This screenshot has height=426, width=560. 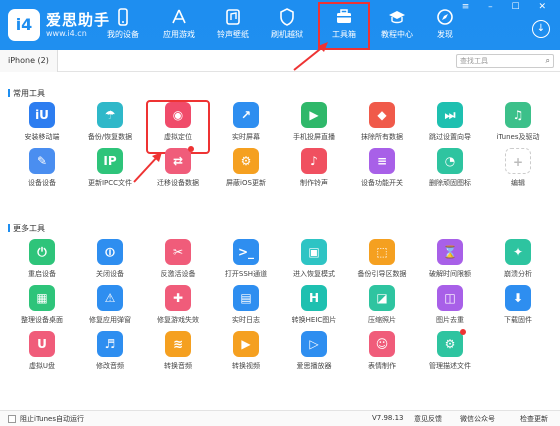 What do you see at coordinates (246, 298) in the screenshot?
I see `tool-icon: ▤` at bounding box center [246, 298].